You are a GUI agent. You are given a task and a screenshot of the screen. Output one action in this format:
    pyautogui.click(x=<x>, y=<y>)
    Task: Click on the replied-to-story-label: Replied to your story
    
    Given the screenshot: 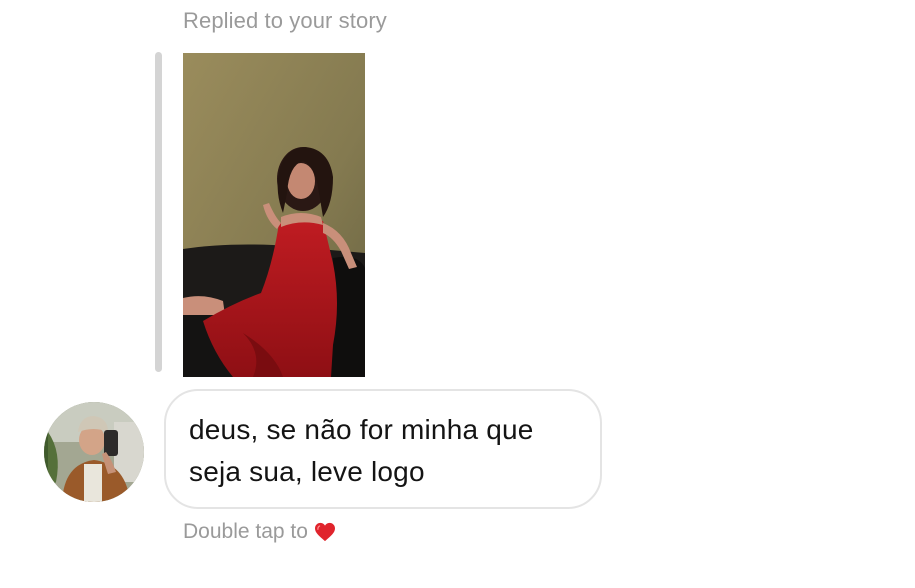 What is the action you would take?
    pyautogui.click(x=285, y=20)
    